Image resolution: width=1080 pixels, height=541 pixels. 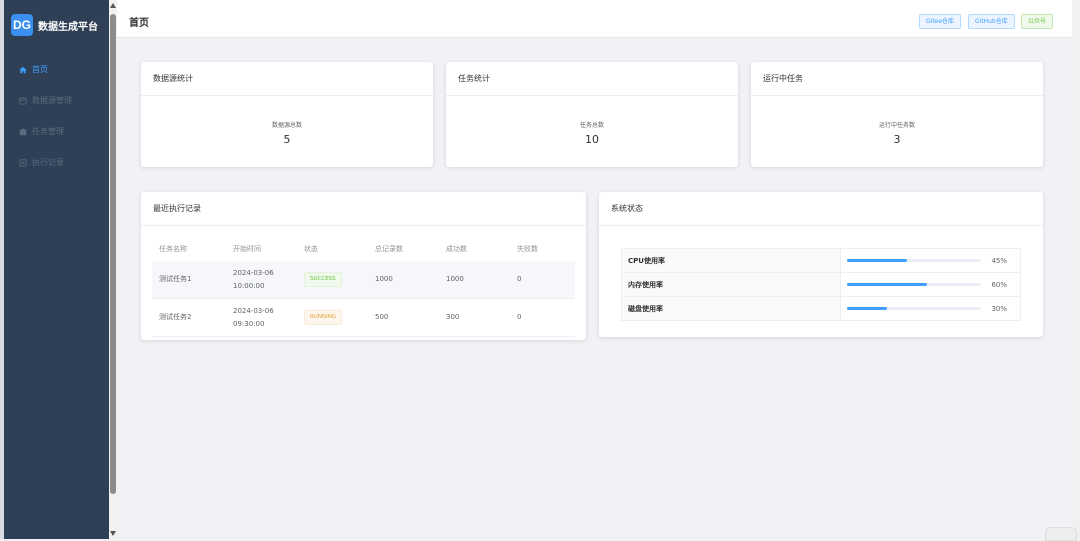 I want to click on home-icon, so click(x=22, y=69).